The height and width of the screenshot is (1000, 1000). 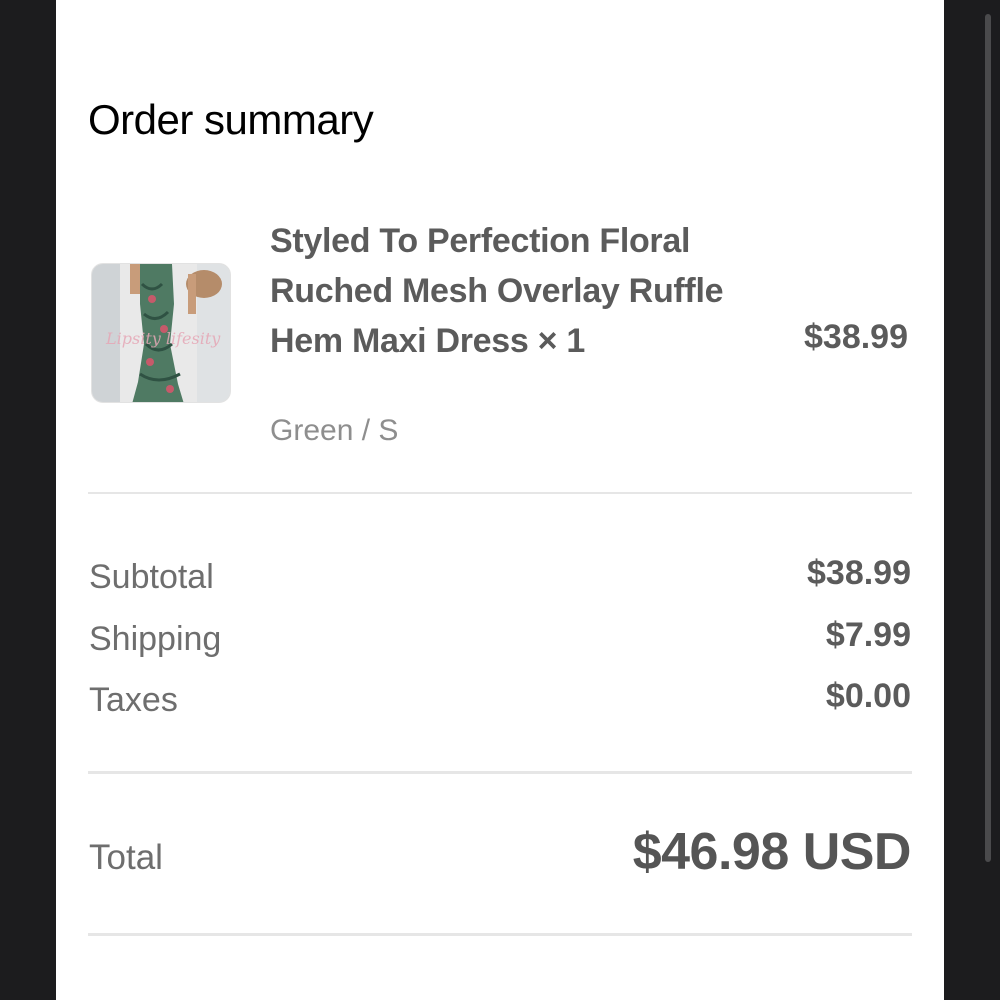 What do you see at coordinates (868, 635) in the screenshot?
I see `shipping-value: $7.99` at bounding box center [868, 635].